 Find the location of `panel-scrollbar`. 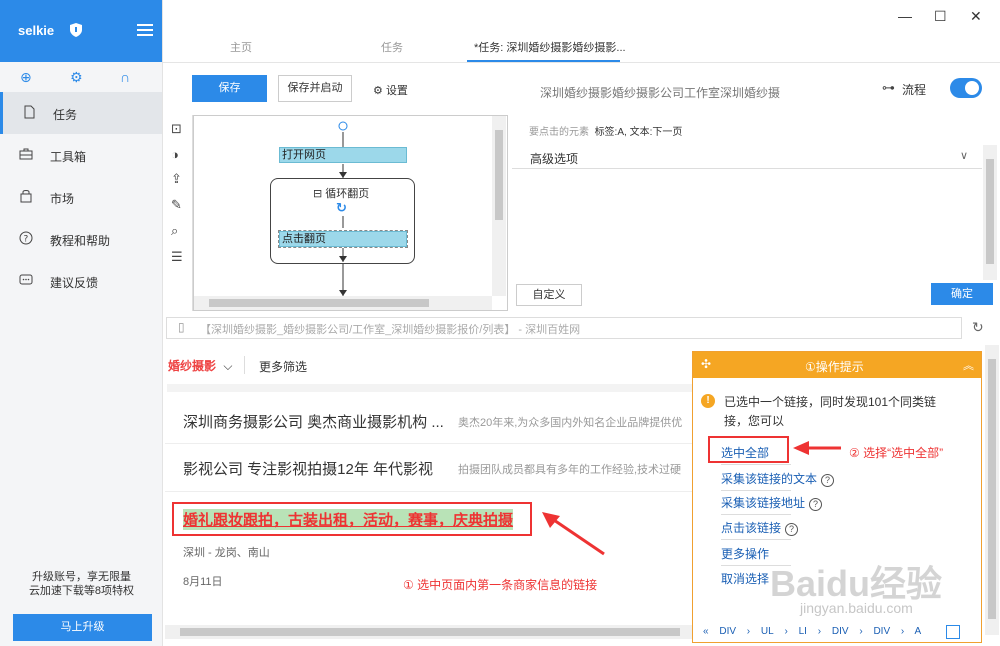

panel-scrollbar is located at coordinates (990, 212).